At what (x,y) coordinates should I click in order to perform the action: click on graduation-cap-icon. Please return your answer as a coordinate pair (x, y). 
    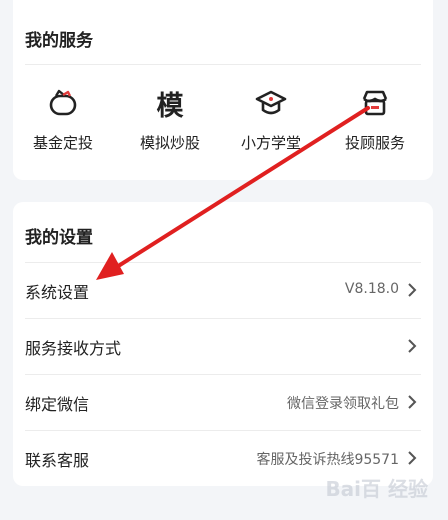
    Looking at the image, I should click on (271, 103).